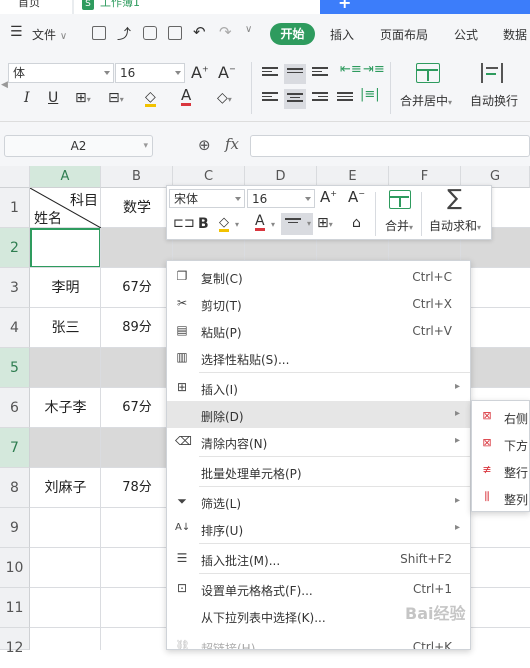 Image resolution: width=530 pixels, height=668 pixels. Describe the element at coordinates (150, 33) in the screenshot. I see `print-icon` at that location.